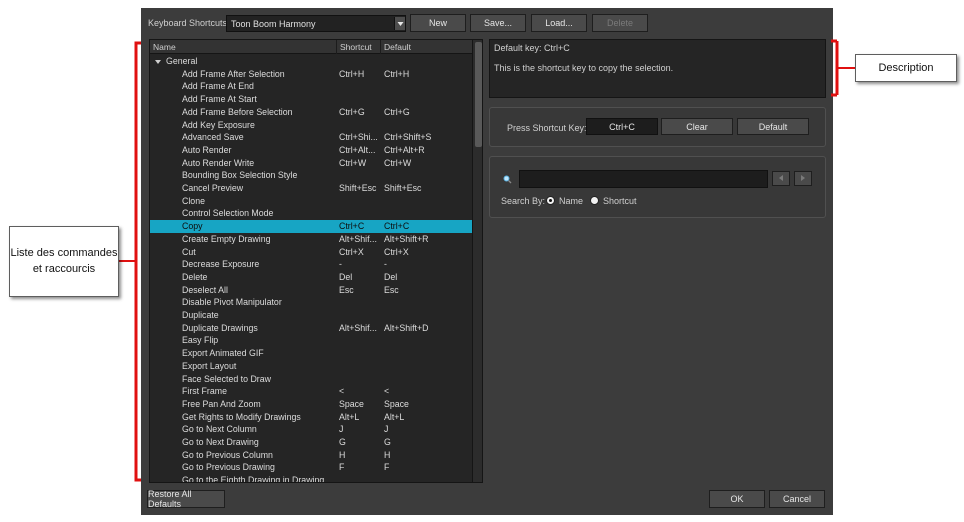 Image resolution: width=964 pixels, height=522 pixels. Describe the element at coordinates (906, 68) in the screenshot. I see `description-callout: Description` at that location.